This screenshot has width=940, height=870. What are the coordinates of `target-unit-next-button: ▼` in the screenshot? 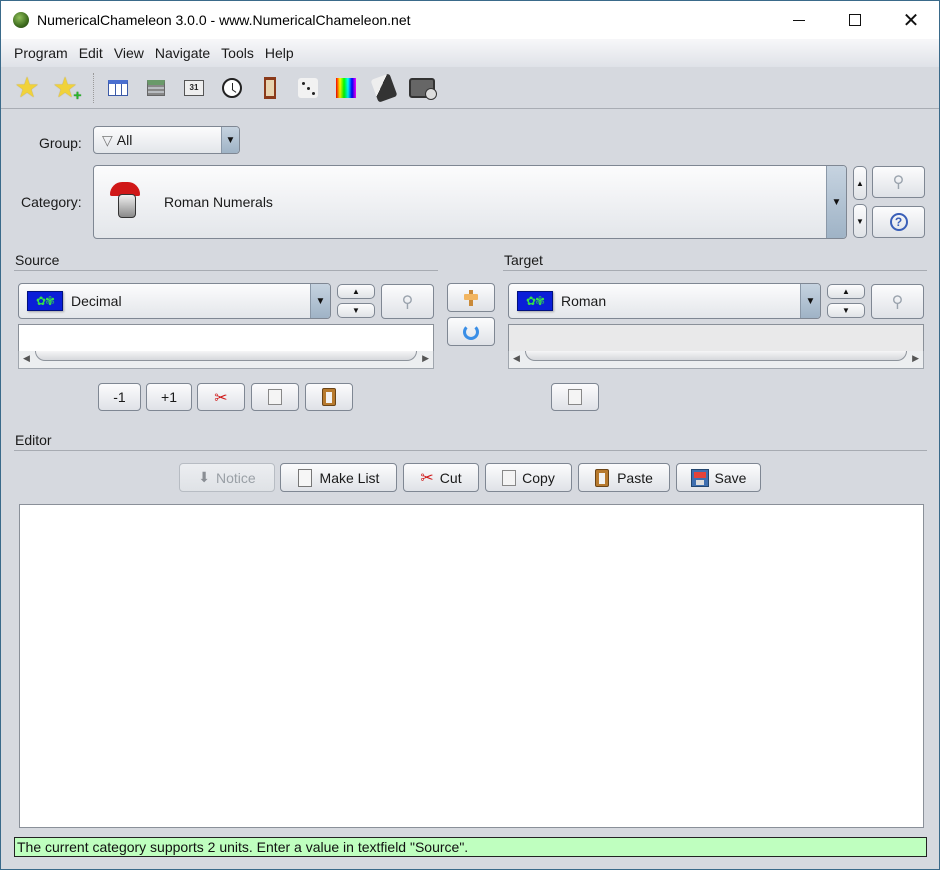 It's located at (846, 310).